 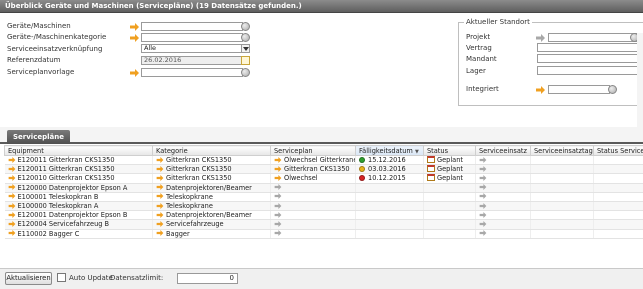 What do you see at coordinates (38, 137) in the screenshot?
I see `tab-serviceplaene: Servicepläne` at bounding box center [38, 137].